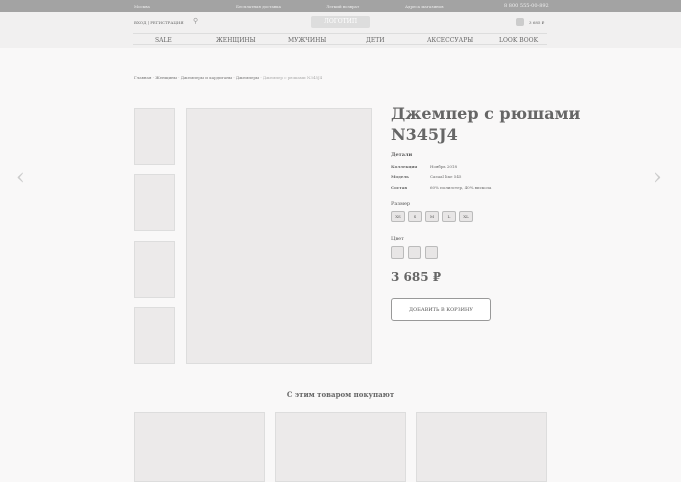 The width and height of the screenshot is (681, 482). I want to click on detail-key: Состав, so click(399, 187).